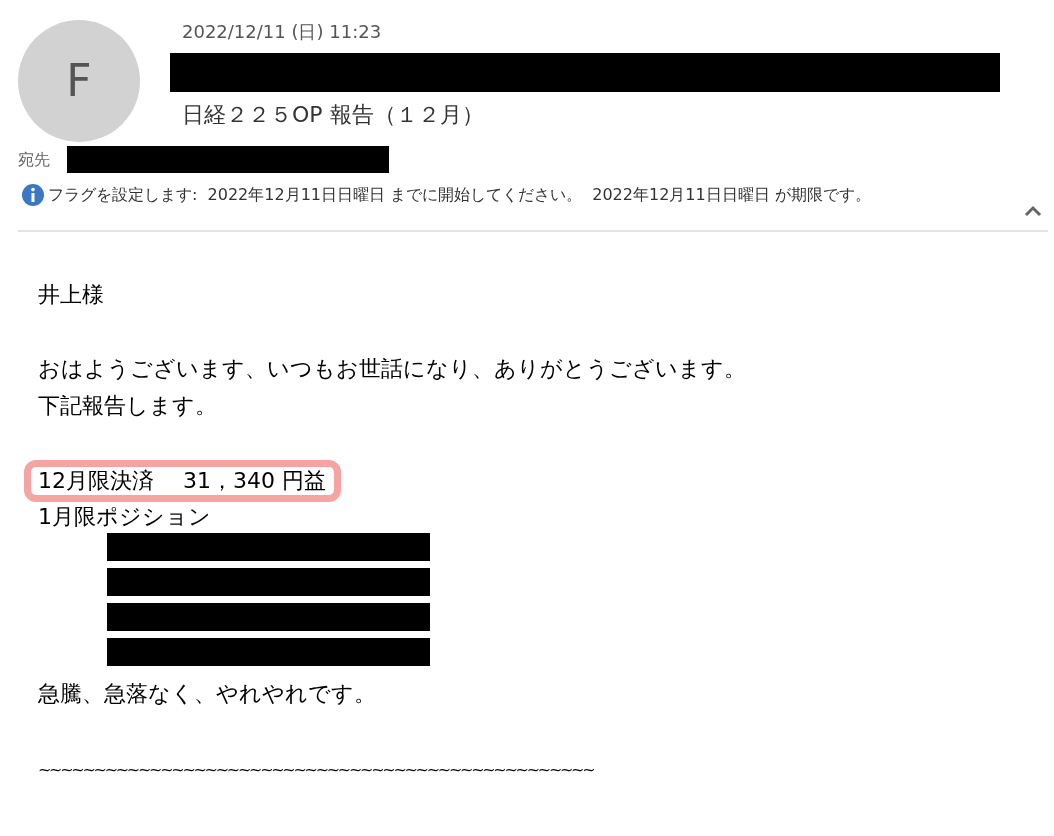 Image resolution: width=1054 pixels, height=836 pixels. I want to click on recipient-label: 宛先, so click(34, 159).